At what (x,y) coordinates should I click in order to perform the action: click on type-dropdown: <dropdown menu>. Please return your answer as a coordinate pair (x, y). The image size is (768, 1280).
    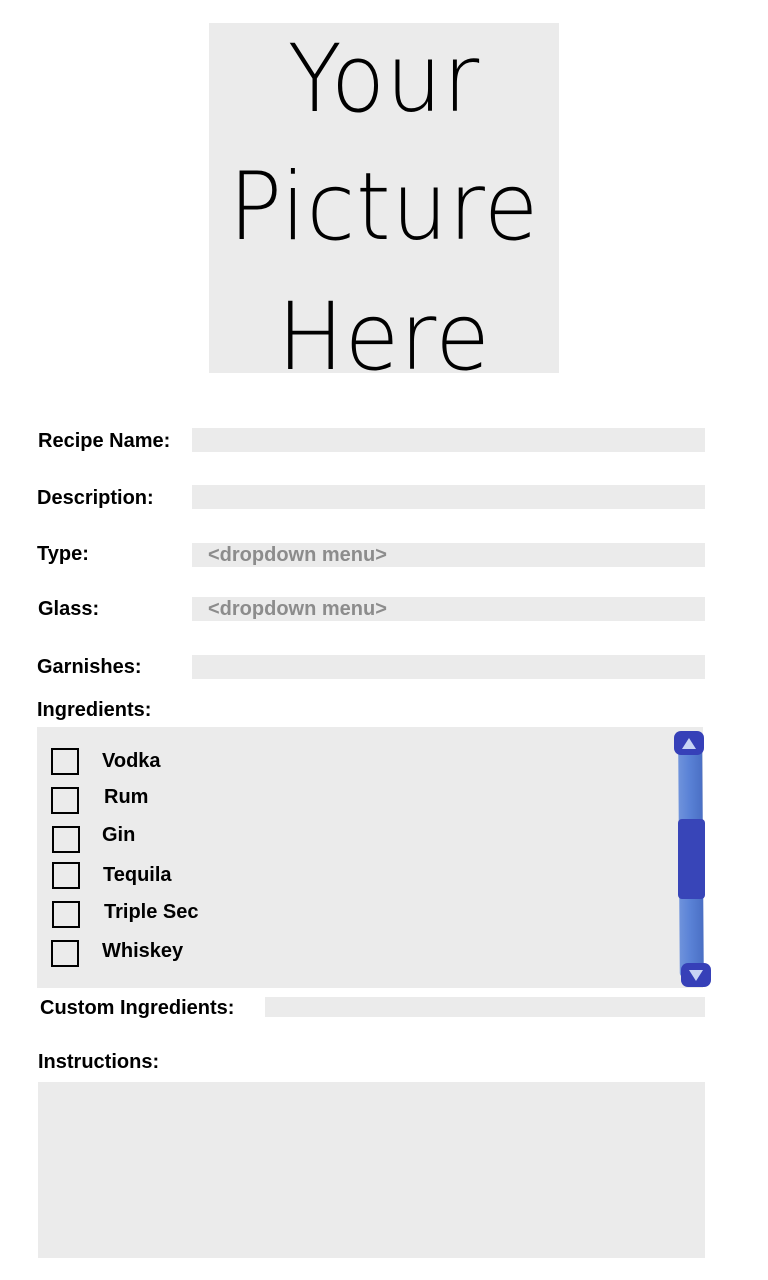
    Looking at the image, I should click on (448, 555).